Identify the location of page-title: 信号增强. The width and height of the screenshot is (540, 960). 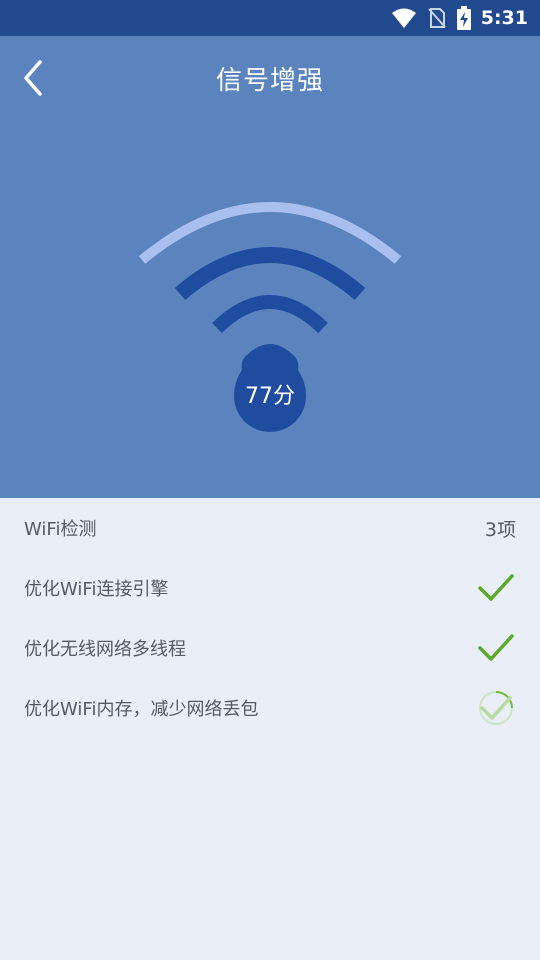
(269, 81).